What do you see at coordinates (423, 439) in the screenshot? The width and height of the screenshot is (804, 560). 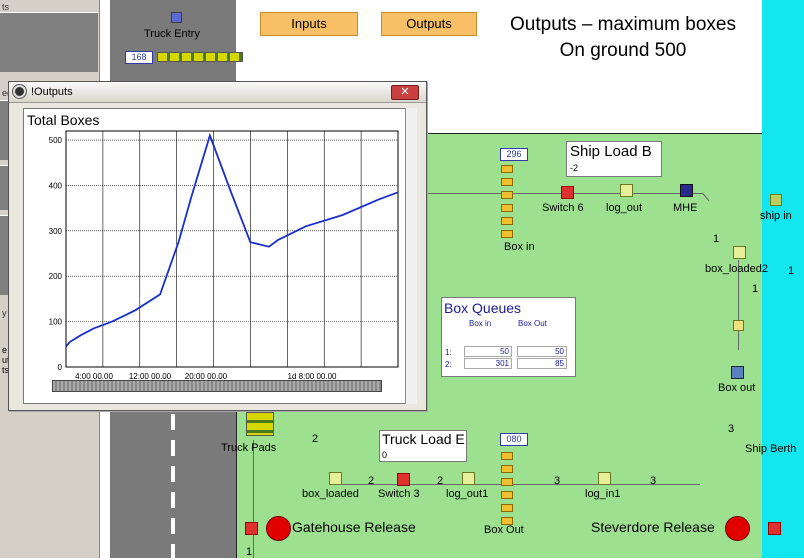 I see `truck-load-title: Truck Load E` at bounding box center [423, 439].